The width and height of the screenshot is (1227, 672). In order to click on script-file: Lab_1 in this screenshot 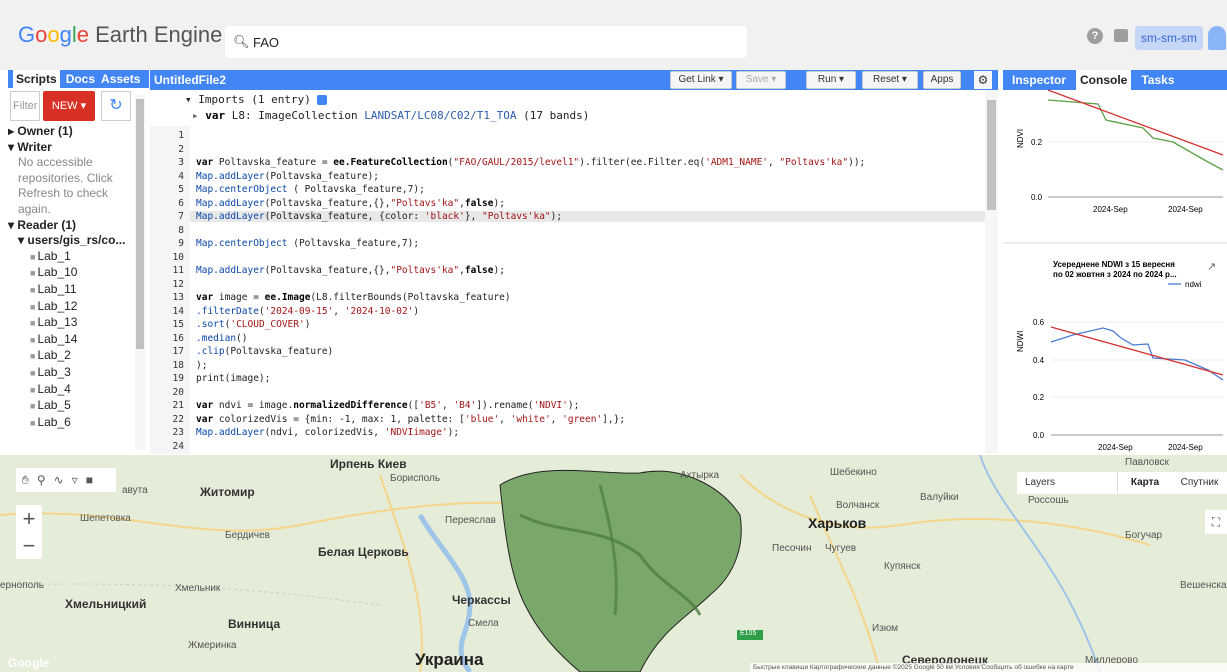, I will do `click(75, 257)`.